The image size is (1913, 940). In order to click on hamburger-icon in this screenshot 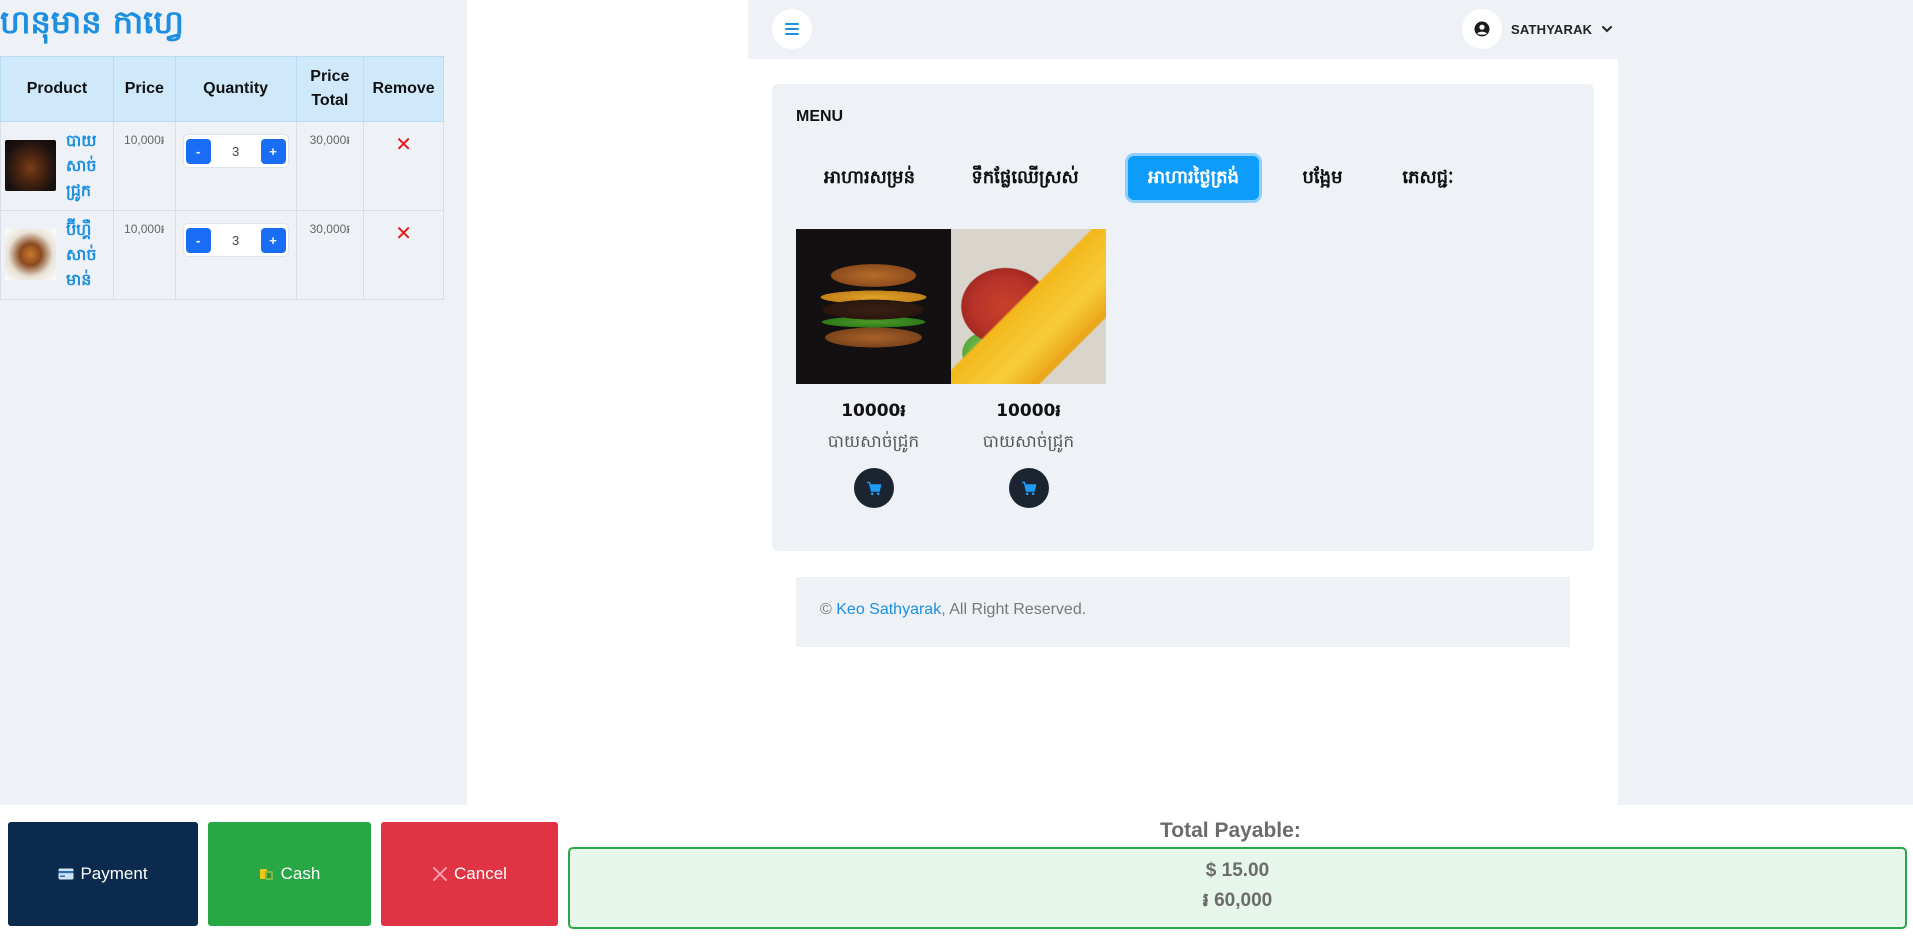, I will do `click(792, 29)`.